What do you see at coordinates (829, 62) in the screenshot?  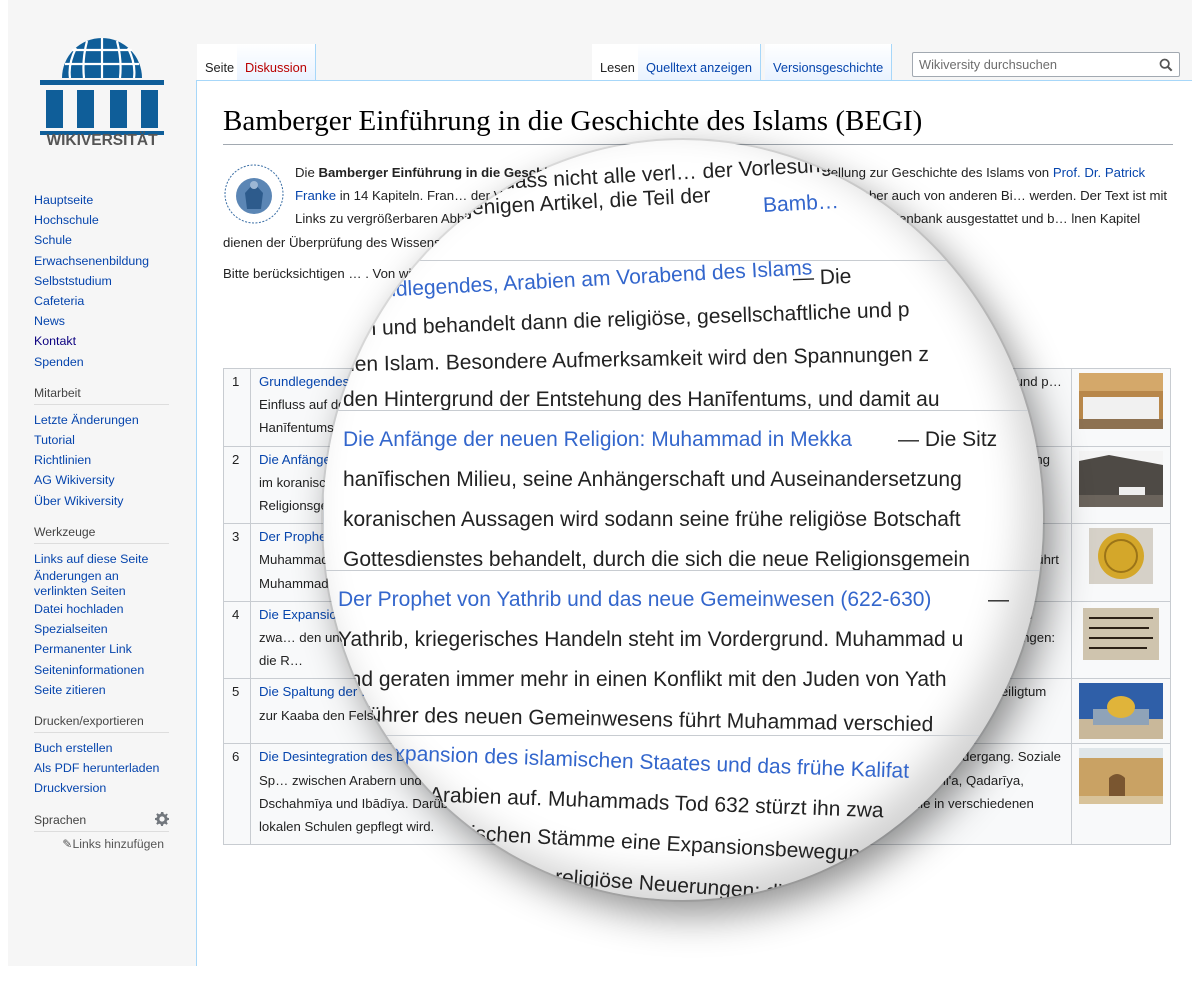 I see `tab-versionsgeschichte: Versionsgeschichte` at bounding box center [829, 62].